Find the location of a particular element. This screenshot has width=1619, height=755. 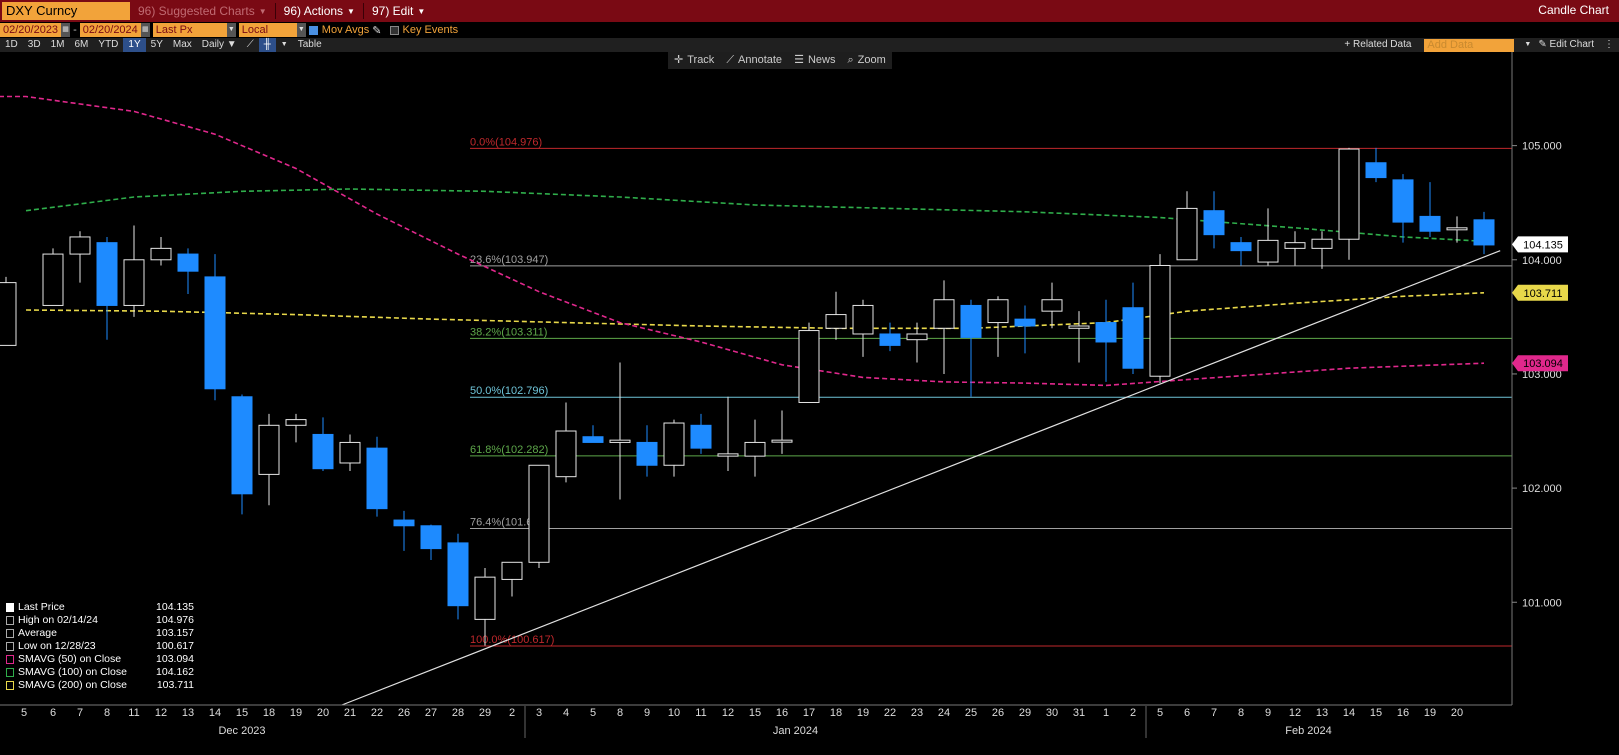

actions-menu: 96) Actions ▼ is located at coordinates (319, 11).